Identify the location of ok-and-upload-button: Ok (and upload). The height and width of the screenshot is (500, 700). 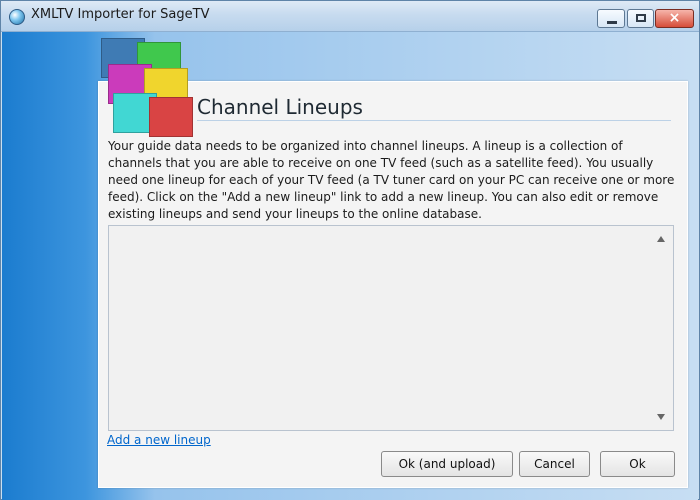
(447, 464).